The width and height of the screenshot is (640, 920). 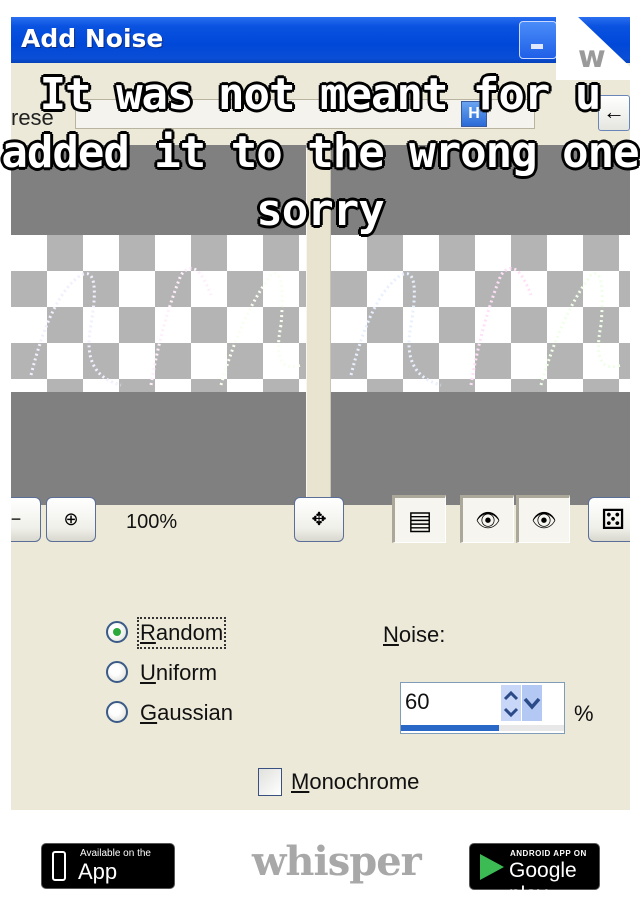 I want to click on noise-slider-fill, so click(x=450, y=728).